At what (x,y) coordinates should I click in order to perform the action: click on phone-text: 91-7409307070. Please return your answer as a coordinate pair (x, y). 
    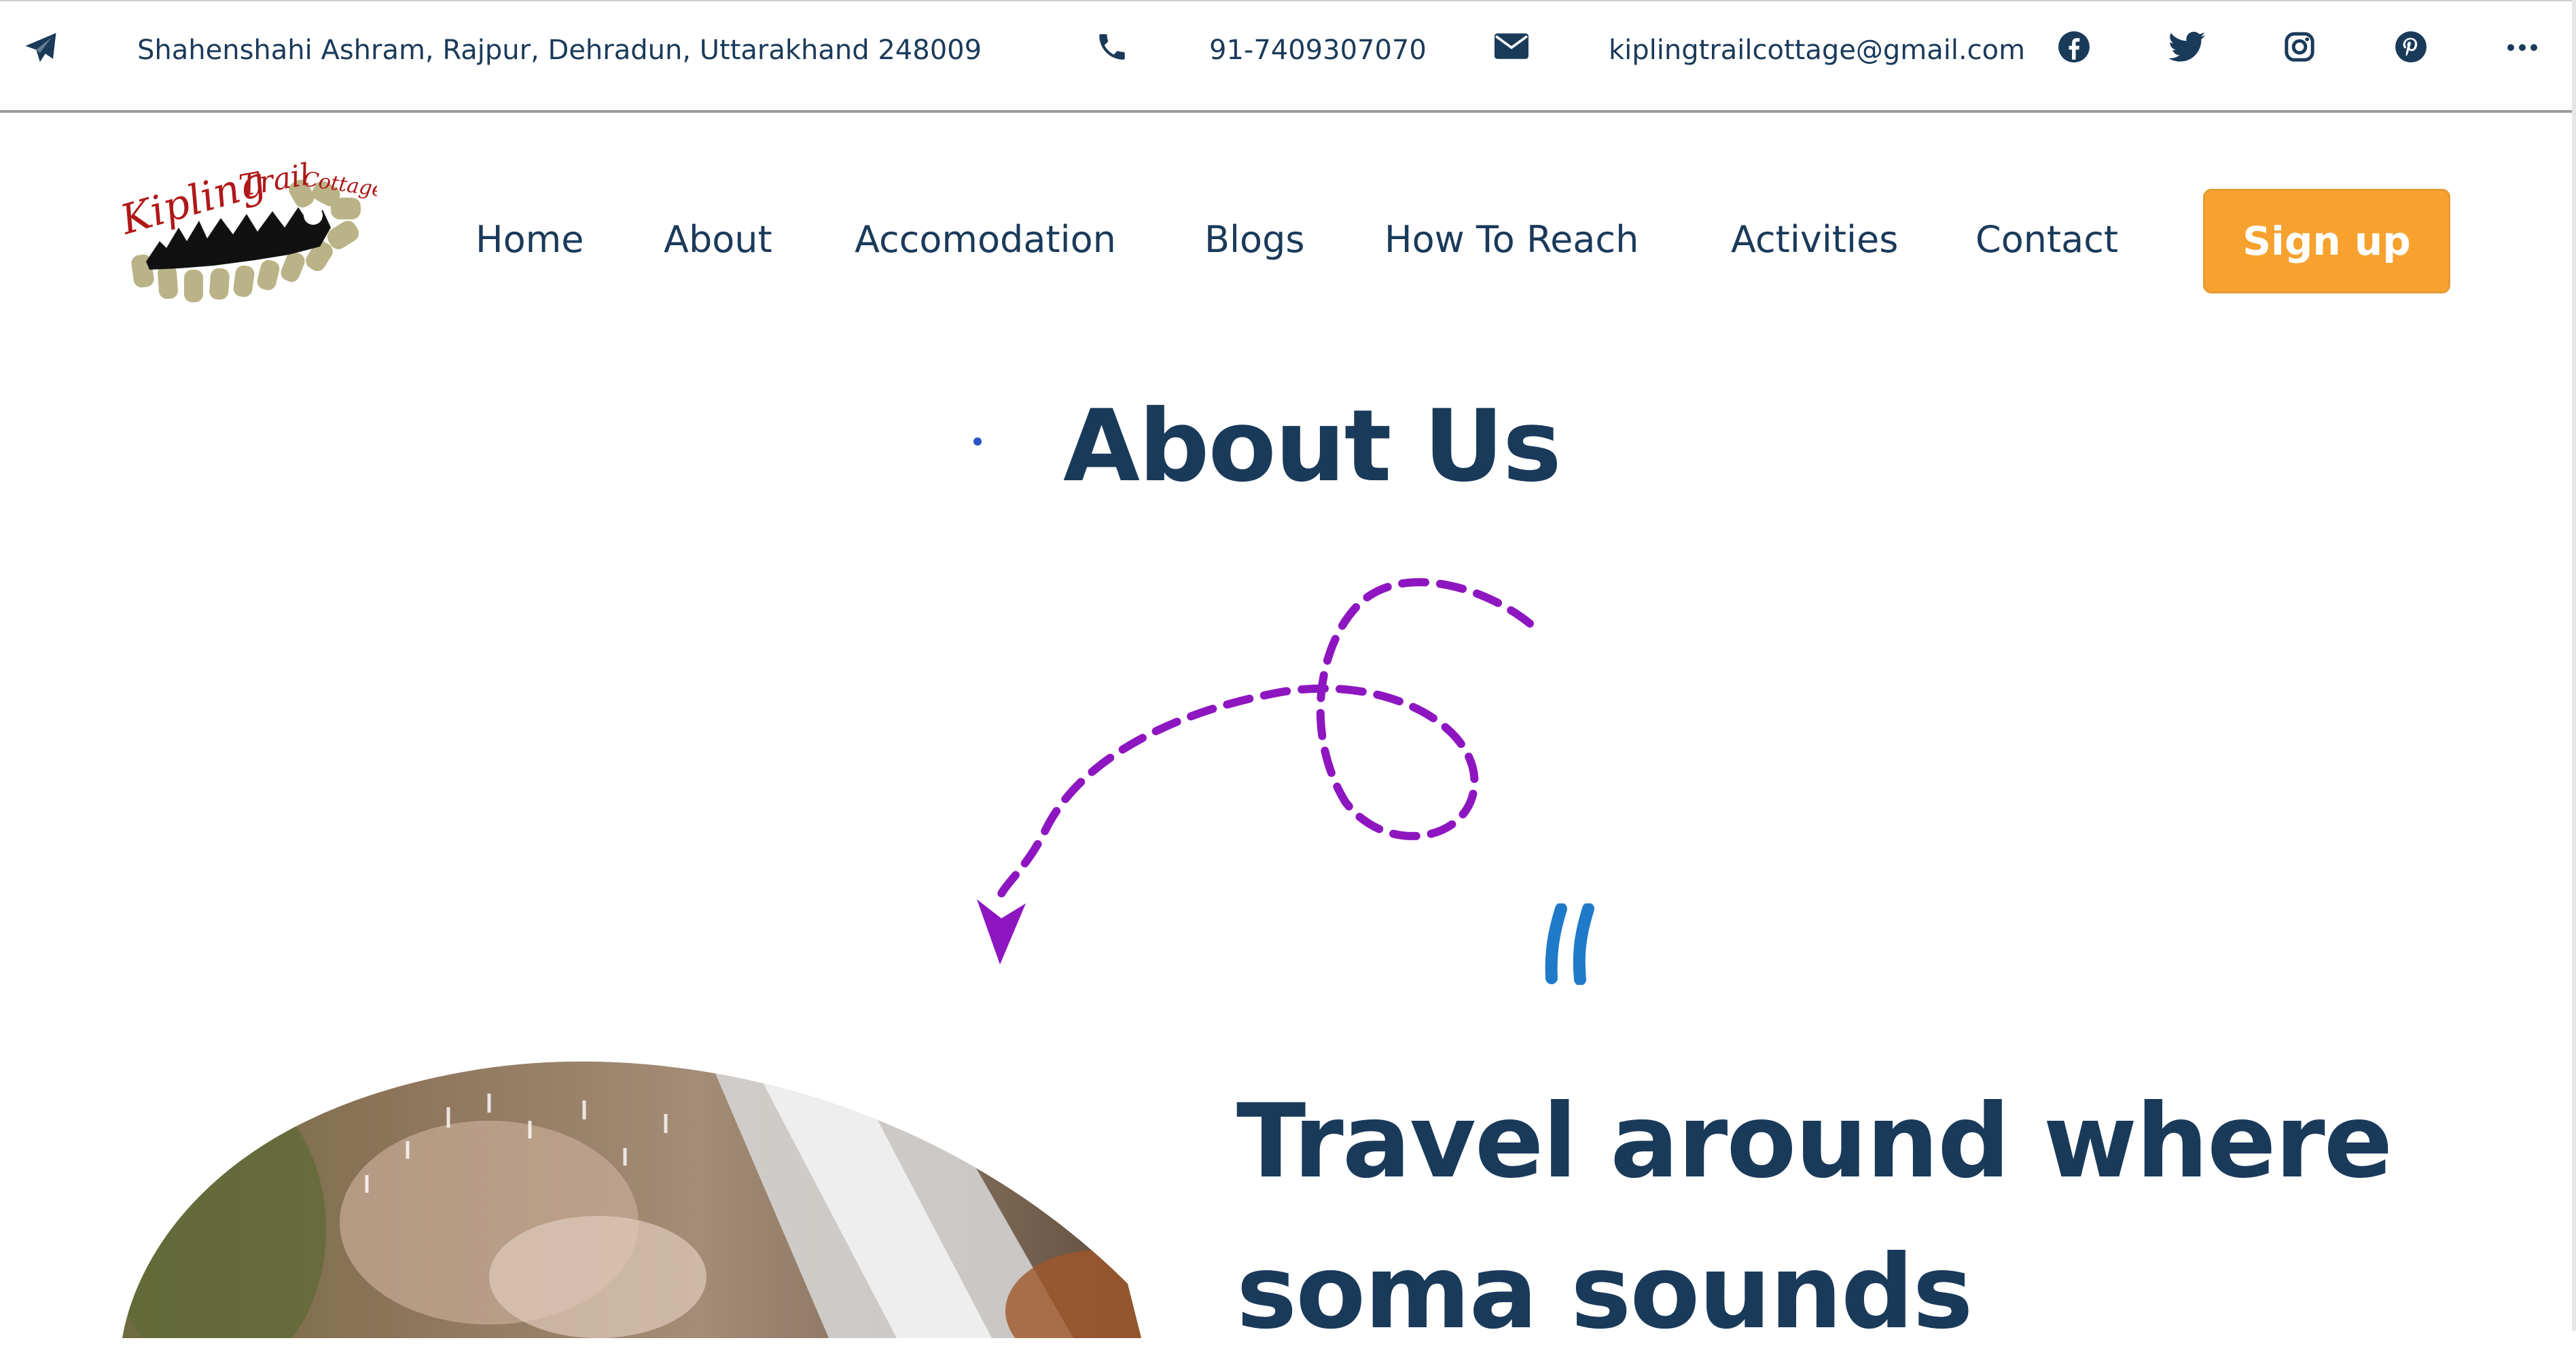
    Looking at the image, I should click on (1318, 50).